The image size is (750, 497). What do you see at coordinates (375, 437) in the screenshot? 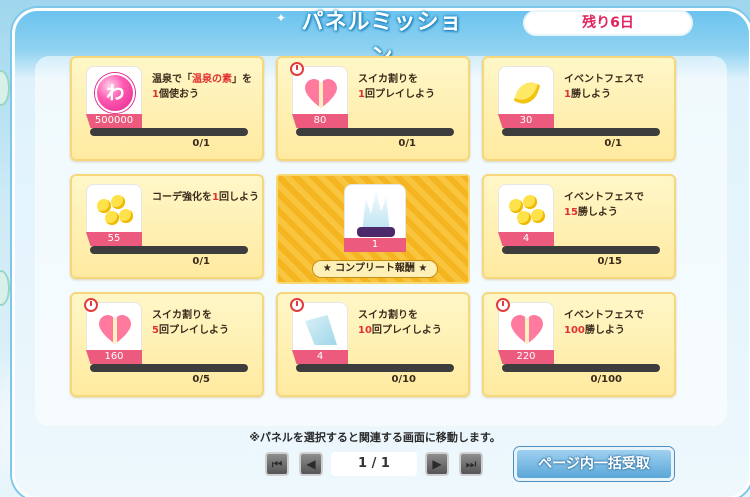
I see `footnote-text: ※パネルを選択すると関連する画面に移動します。` at bounding box center [375, 437].